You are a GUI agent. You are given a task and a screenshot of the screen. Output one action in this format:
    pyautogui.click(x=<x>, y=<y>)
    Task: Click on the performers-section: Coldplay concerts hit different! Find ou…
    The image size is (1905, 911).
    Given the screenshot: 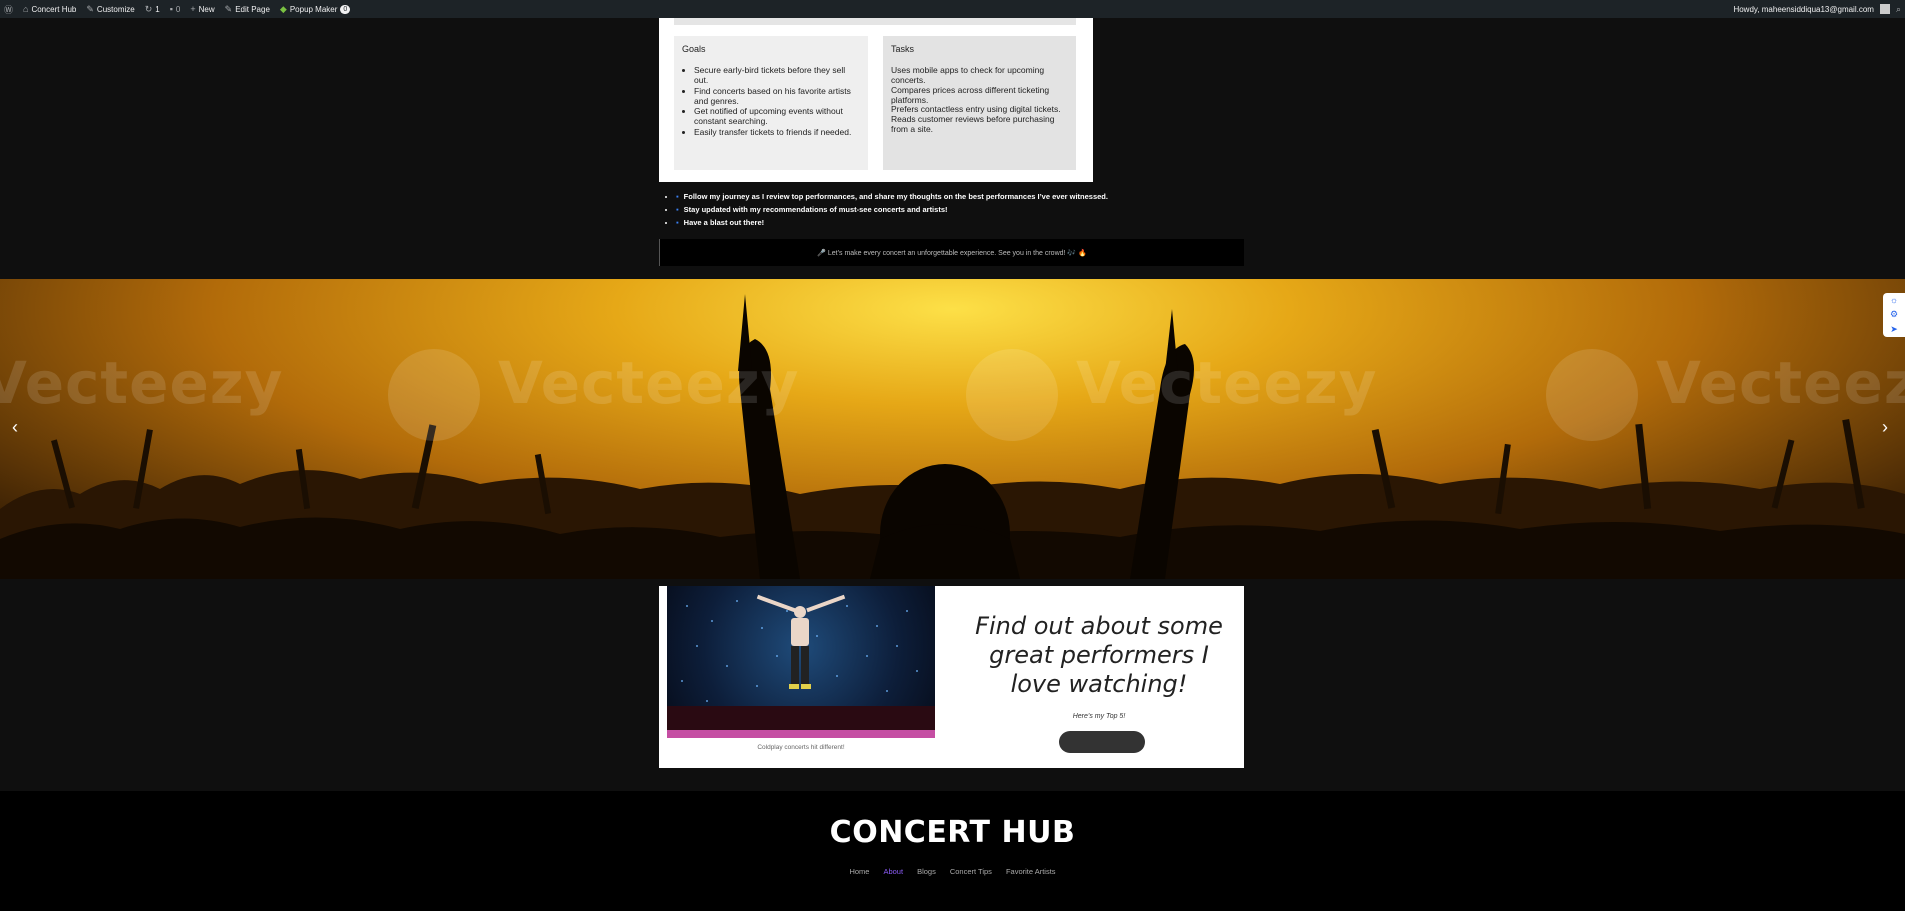 What is the action you would take?
    pyautogui.click(x=951, y=677)
    